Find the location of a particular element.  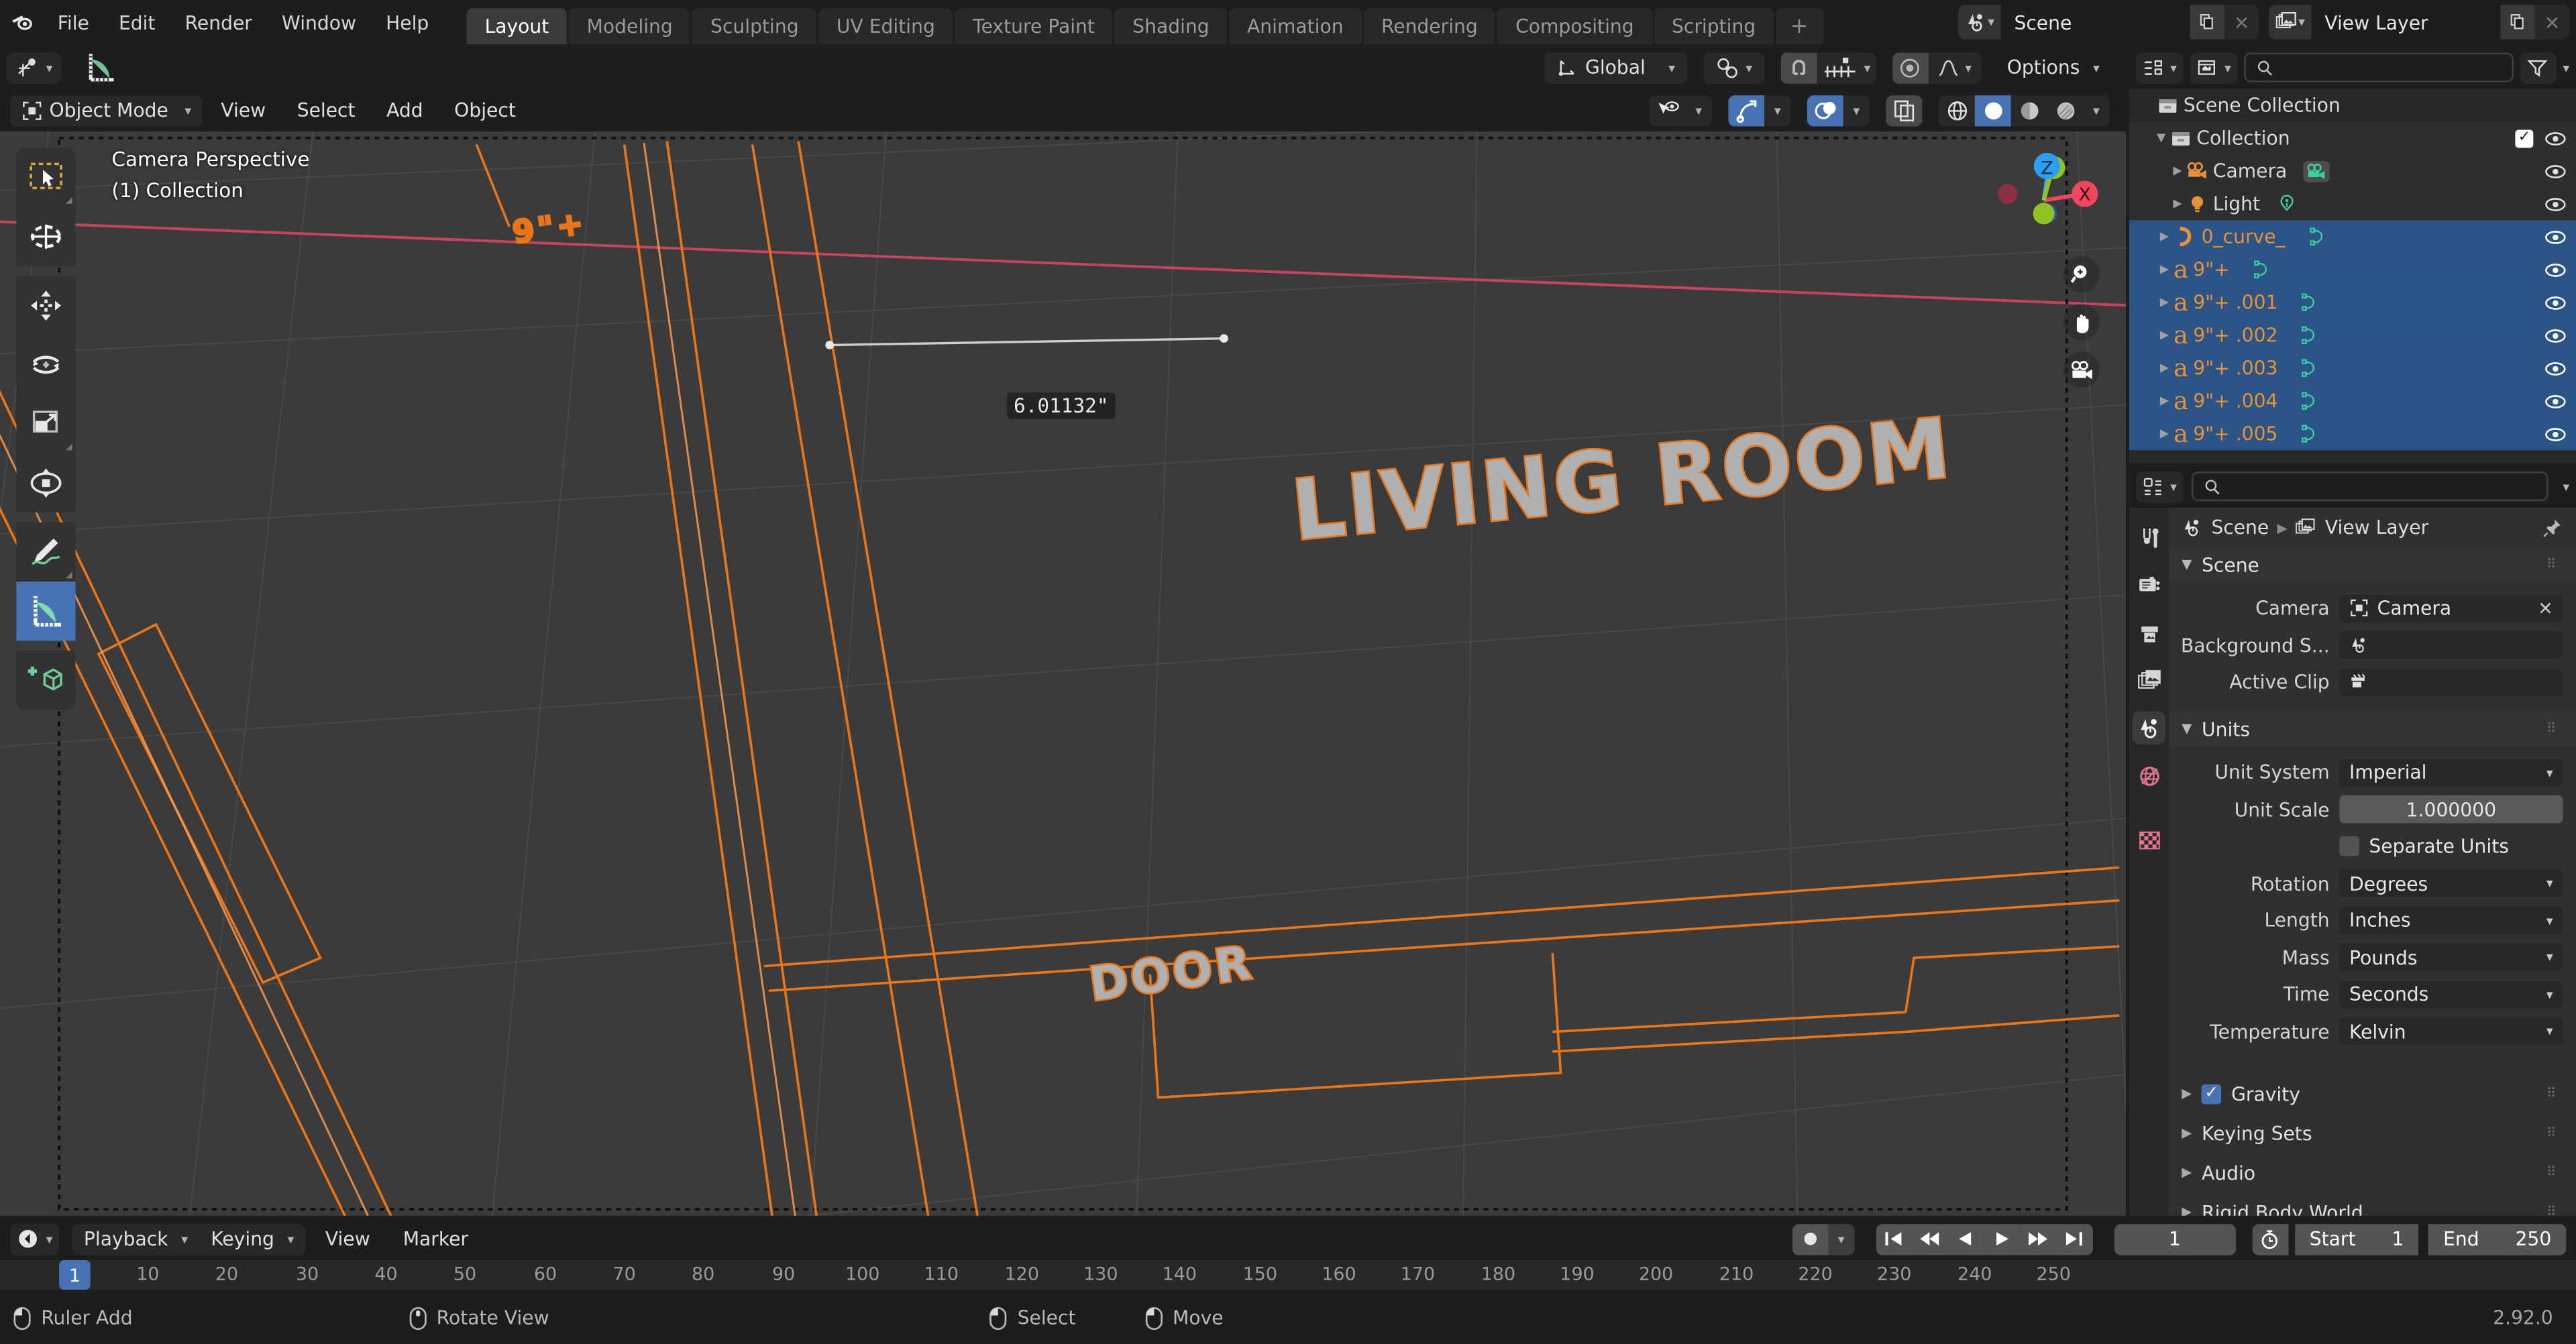

visibility-dropdown-icon: ▾ is located at coordinates (1698, 110).